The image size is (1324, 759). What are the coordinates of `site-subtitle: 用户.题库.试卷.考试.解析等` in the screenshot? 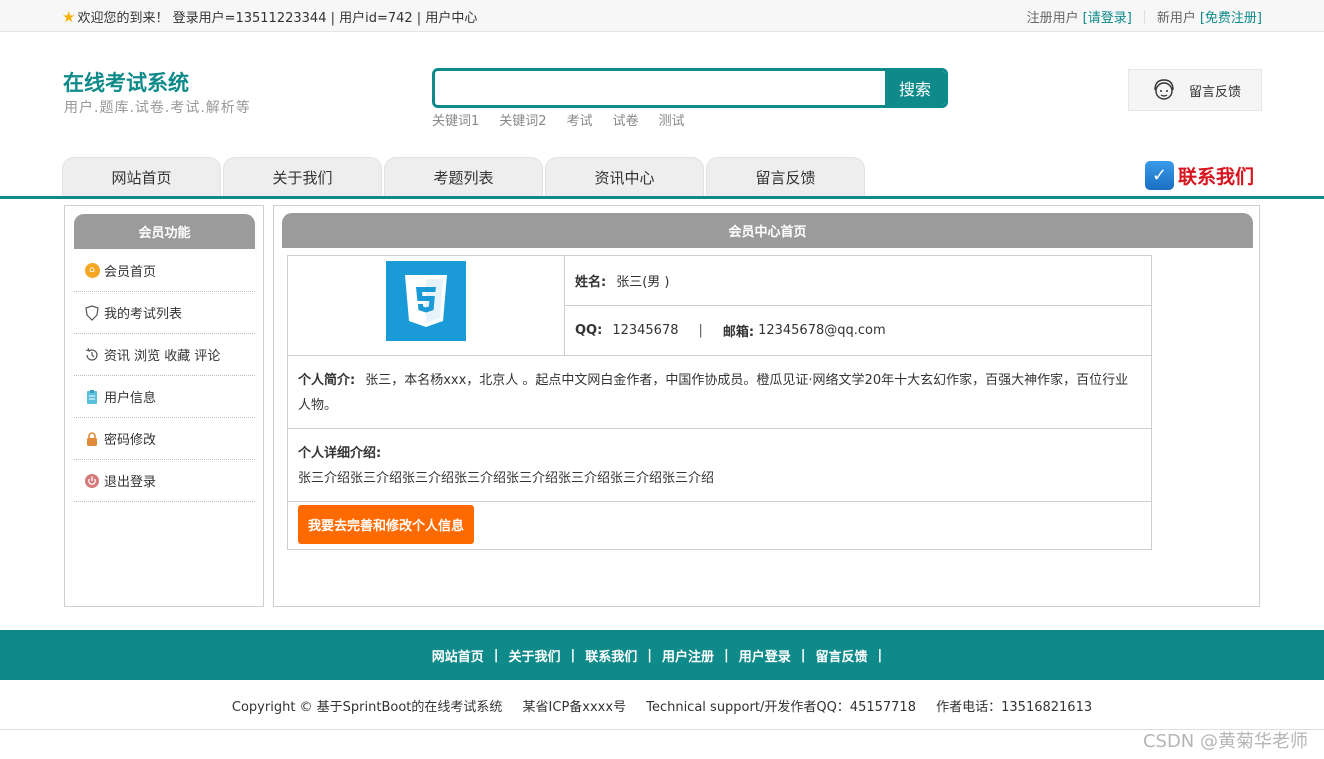 It's located at (157, 108).